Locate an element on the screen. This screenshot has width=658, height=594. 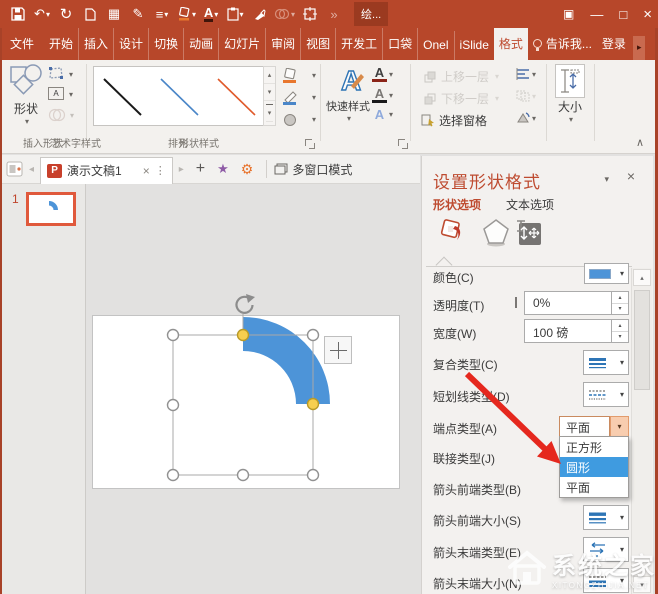
arrow-end-size-dropdown: ▾ is located at coordinates (606, 580).